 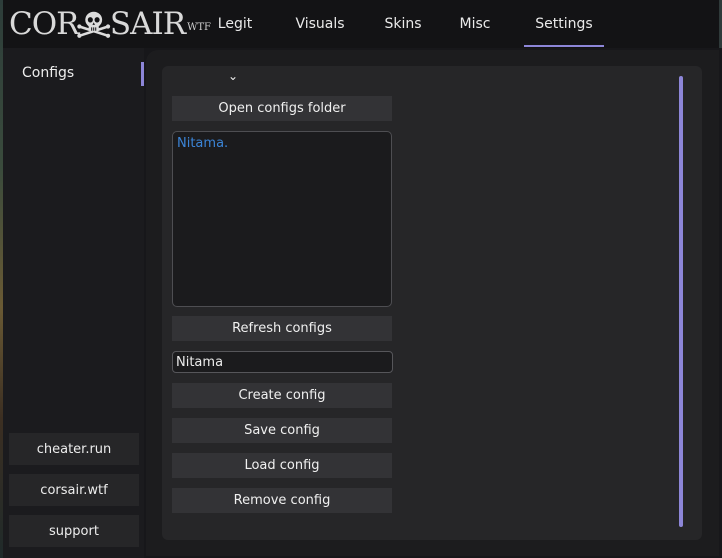 What do you see at coordinates (44, 24) in the screenshot?
I see `logo-text-left: COR` at bounding box center [44, 24].